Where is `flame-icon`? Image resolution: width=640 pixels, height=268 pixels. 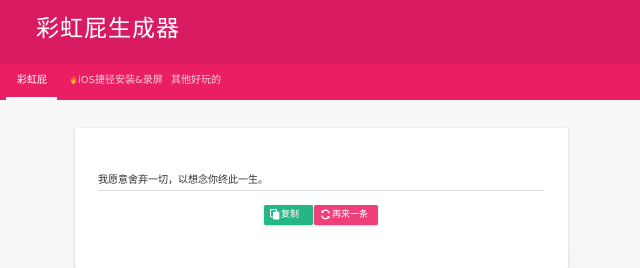 flame-icon is located at coordinates (73, 79).